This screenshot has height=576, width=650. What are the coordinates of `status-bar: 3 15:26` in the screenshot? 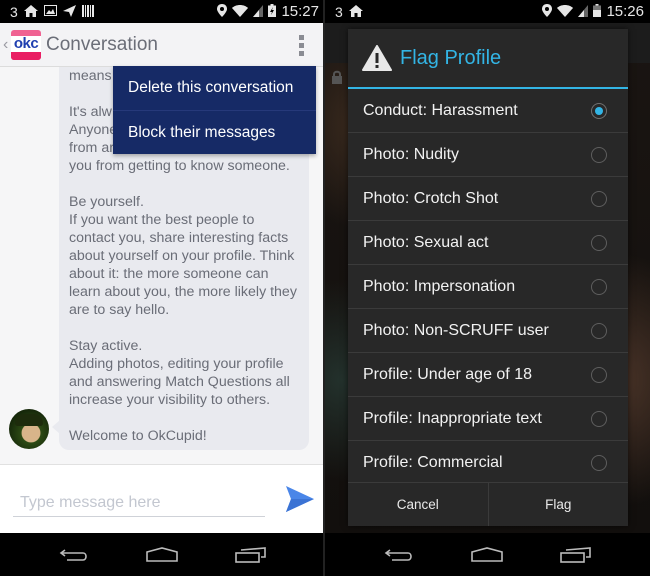 It's located at (487, 11).